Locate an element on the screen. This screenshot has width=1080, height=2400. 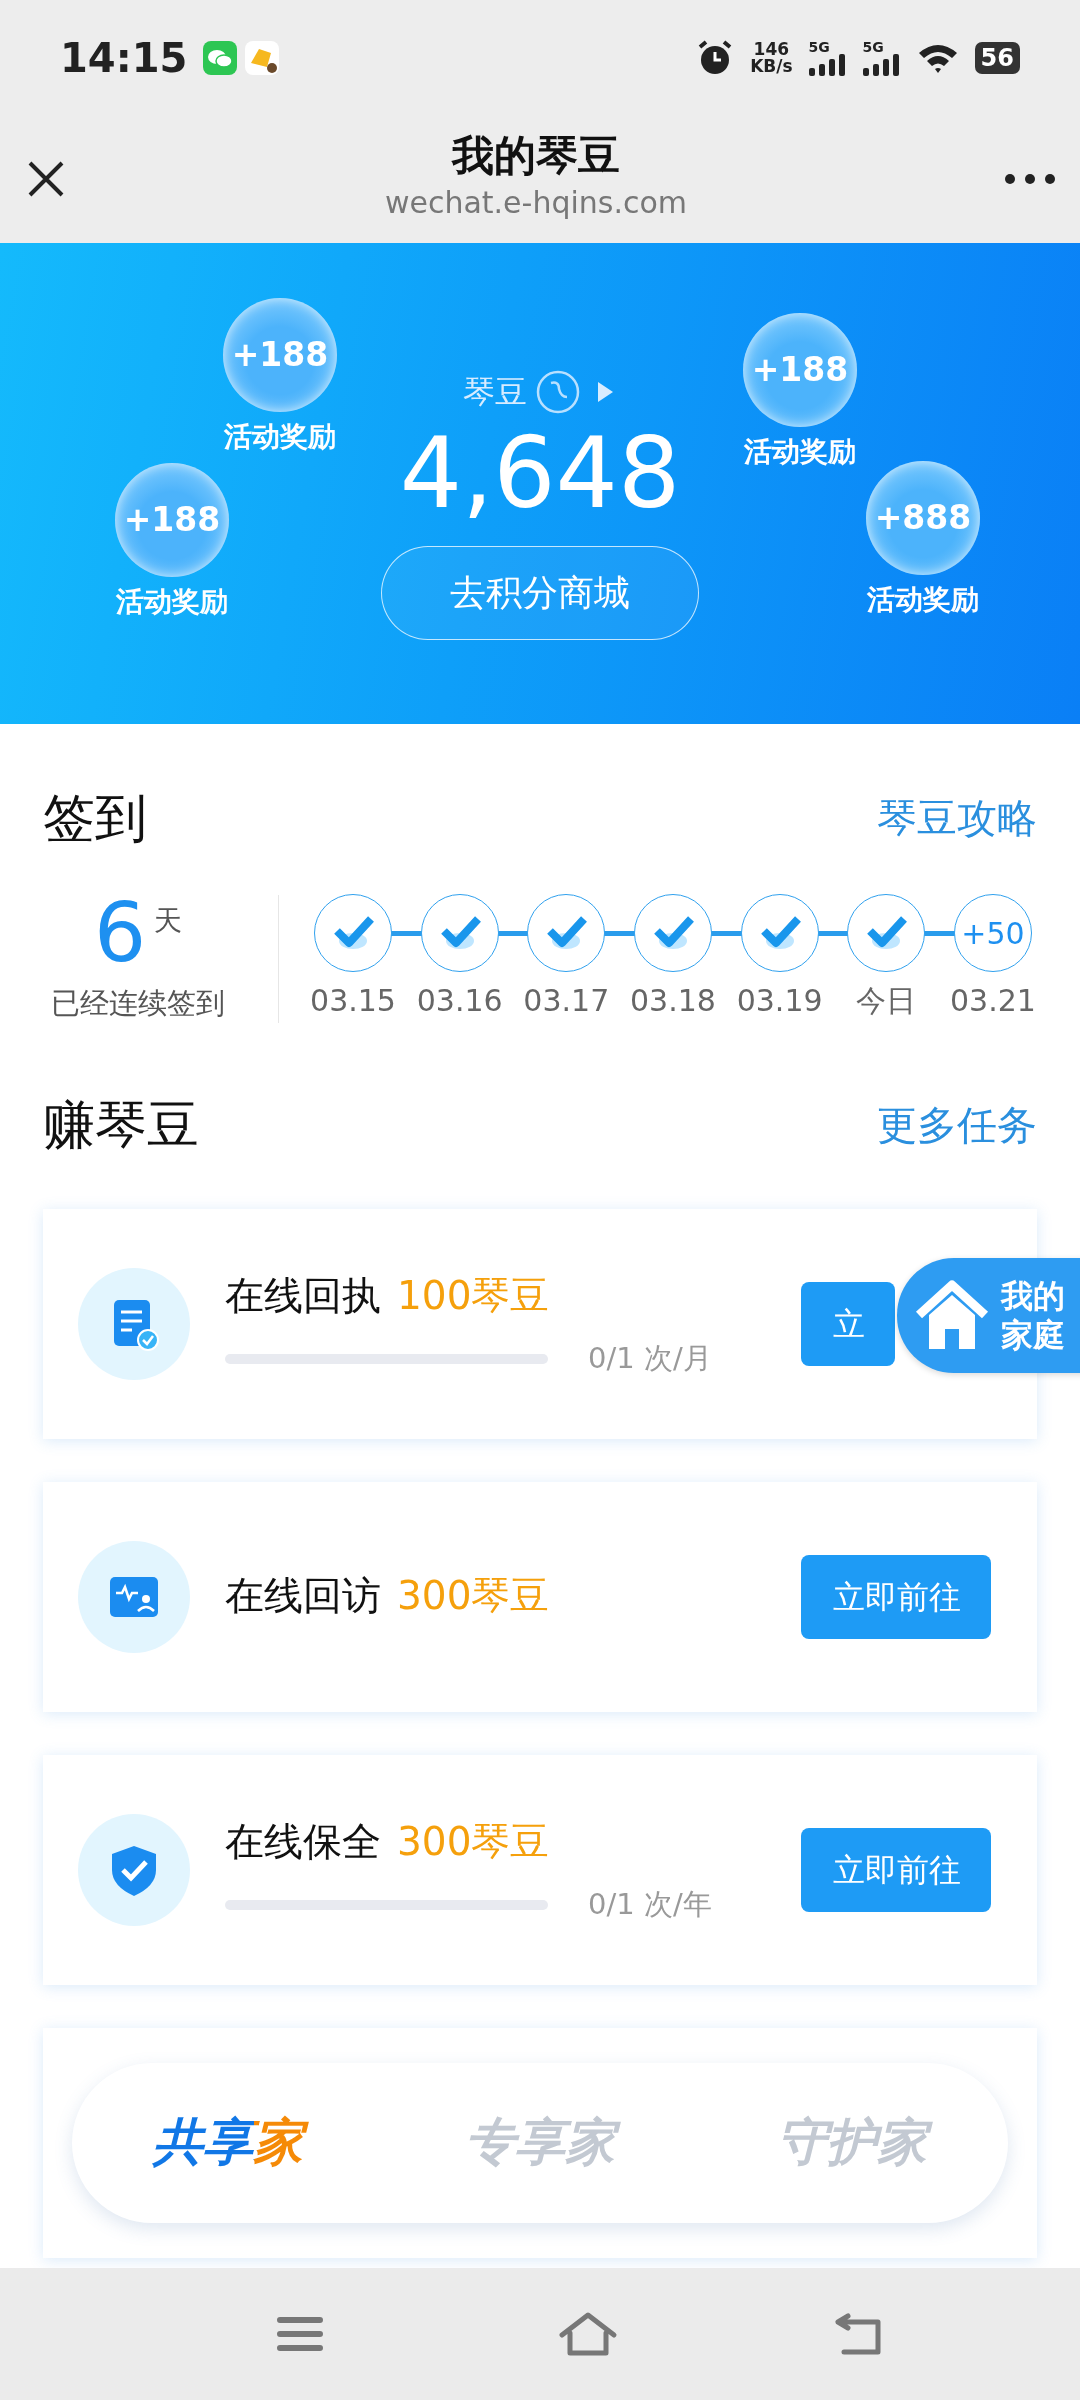
home-icon is located at coordinates (588, 2334).